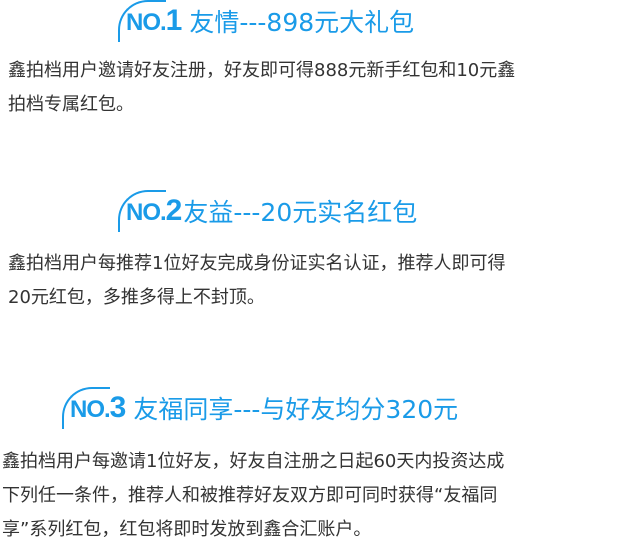  What do you see at coordinates (150, 21) in the screenshot?
I see `no1-badge: NO.1` at bounding box center [150, 21].